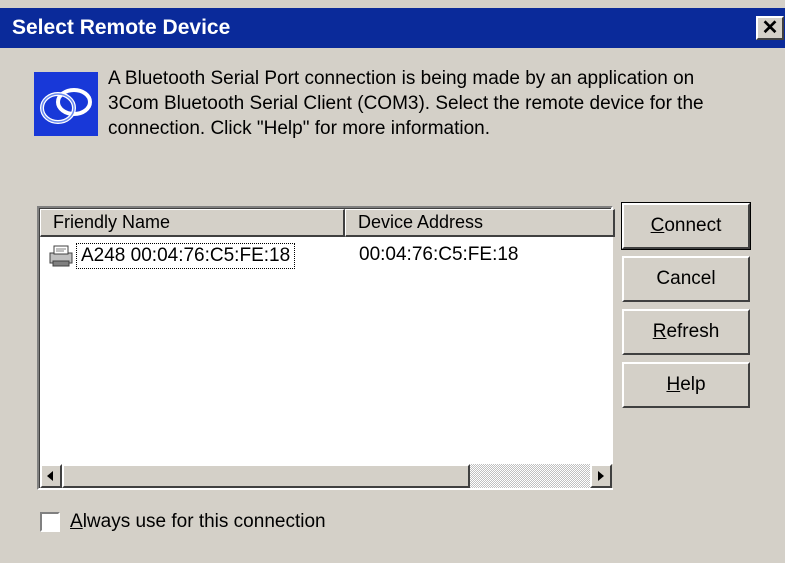  I want to click on friendly-name-cell: A248 00:04:76:C5:FE:18, so click(186, 256).